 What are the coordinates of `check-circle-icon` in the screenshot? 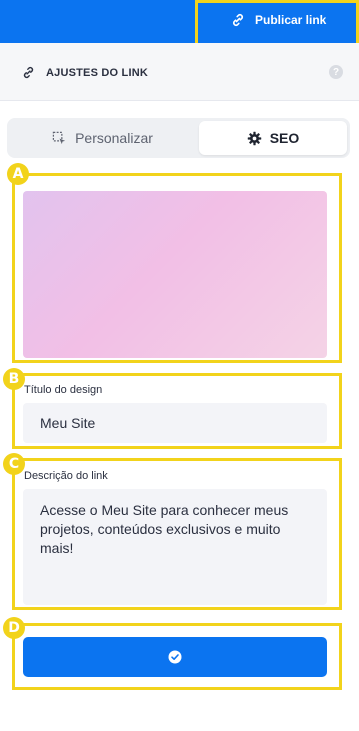 It's located at (175, 657).